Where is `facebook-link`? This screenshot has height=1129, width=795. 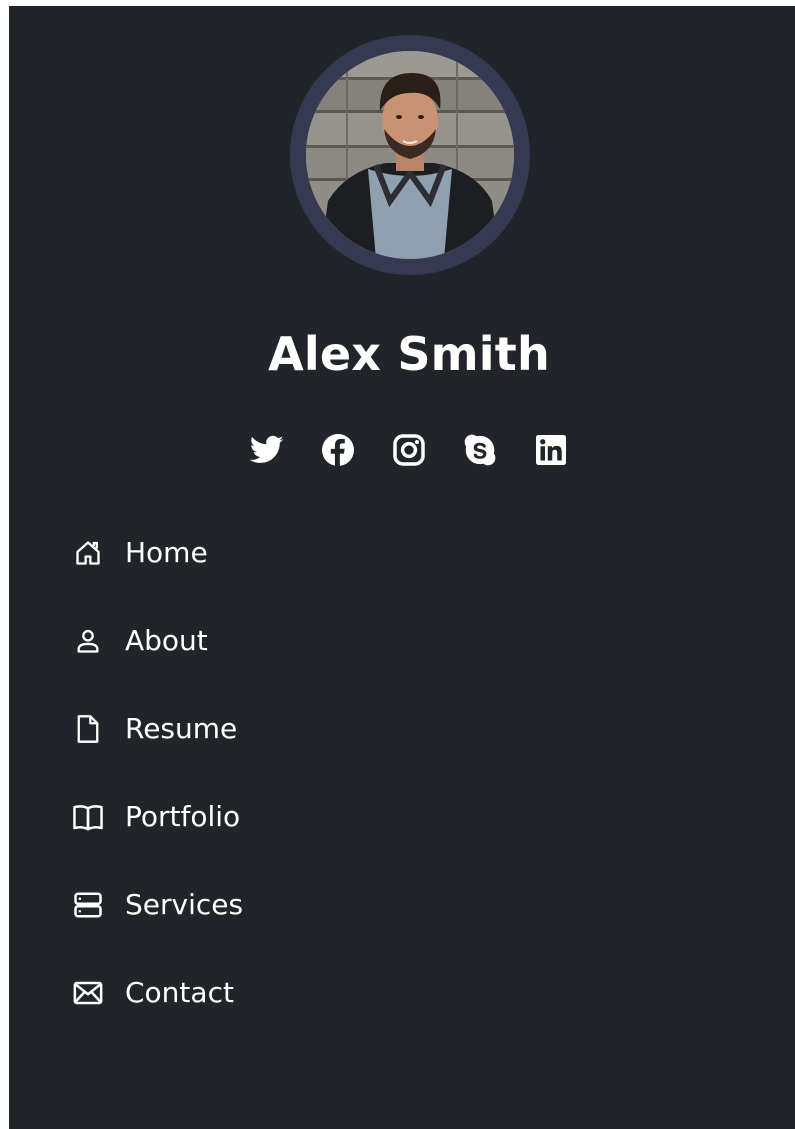
facebook-link is located at coordinates (338, 450).